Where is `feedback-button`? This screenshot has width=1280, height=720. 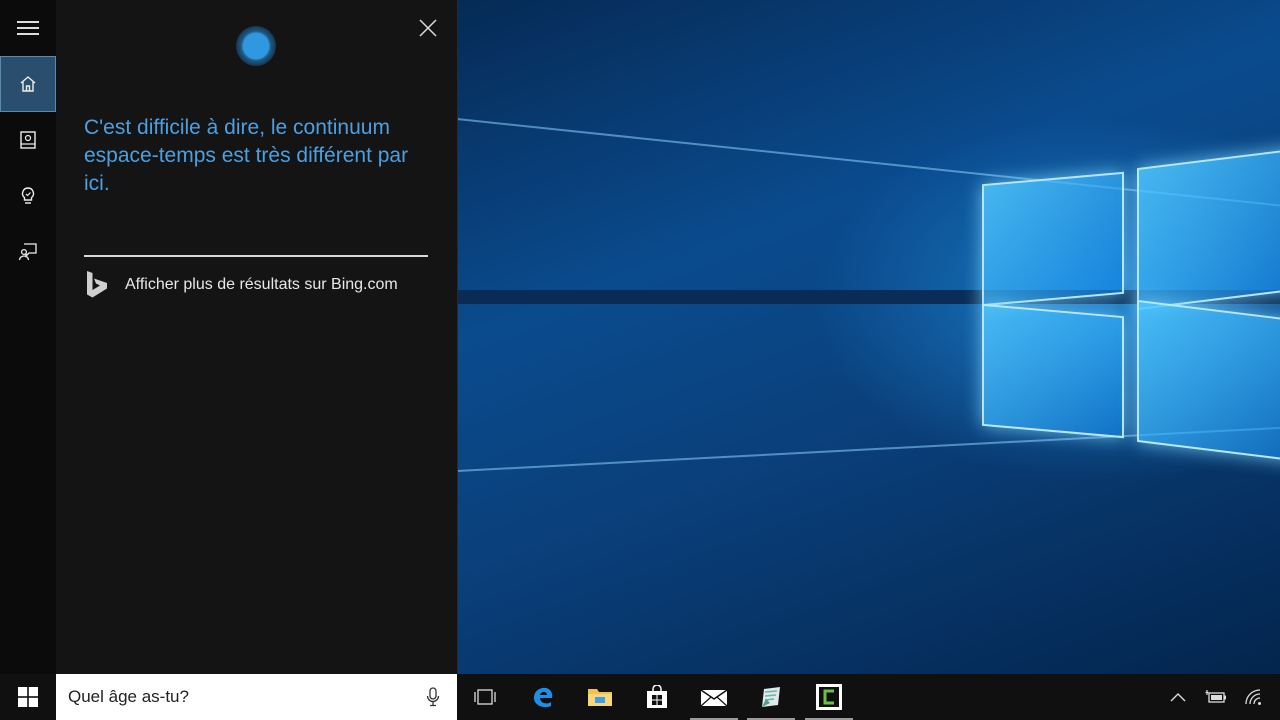
feedback-button is located at coordinates (28, 252).